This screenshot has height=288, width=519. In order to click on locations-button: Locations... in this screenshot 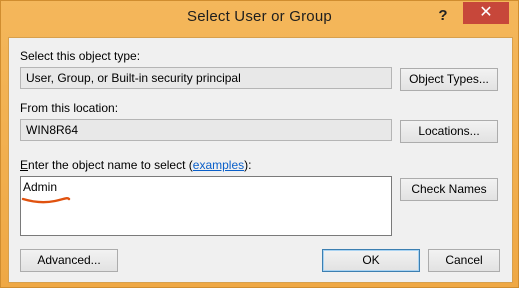, I will do `click(449, 131)`.